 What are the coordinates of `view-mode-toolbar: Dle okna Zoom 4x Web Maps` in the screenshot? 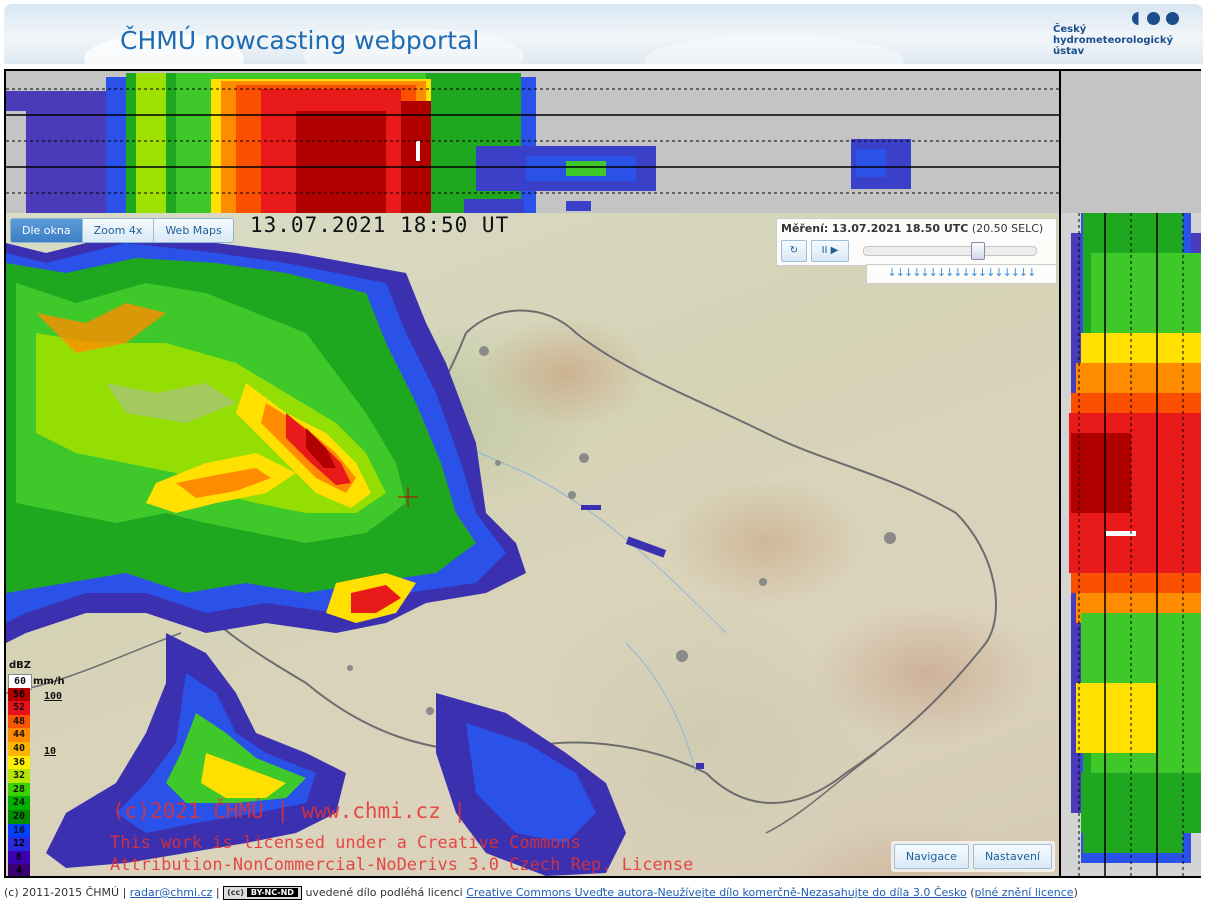 It's located at (122, 230).